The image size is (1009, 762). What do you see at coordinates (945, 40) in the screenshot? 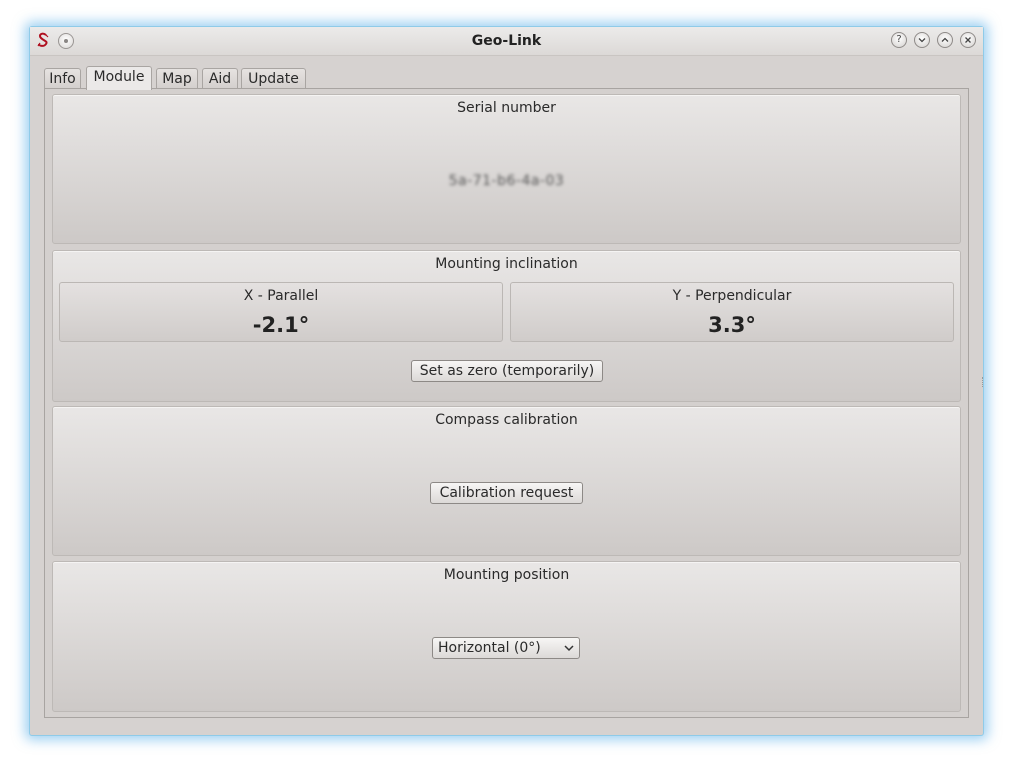
I see `maximize-icon` at bounding box center [945, 40].